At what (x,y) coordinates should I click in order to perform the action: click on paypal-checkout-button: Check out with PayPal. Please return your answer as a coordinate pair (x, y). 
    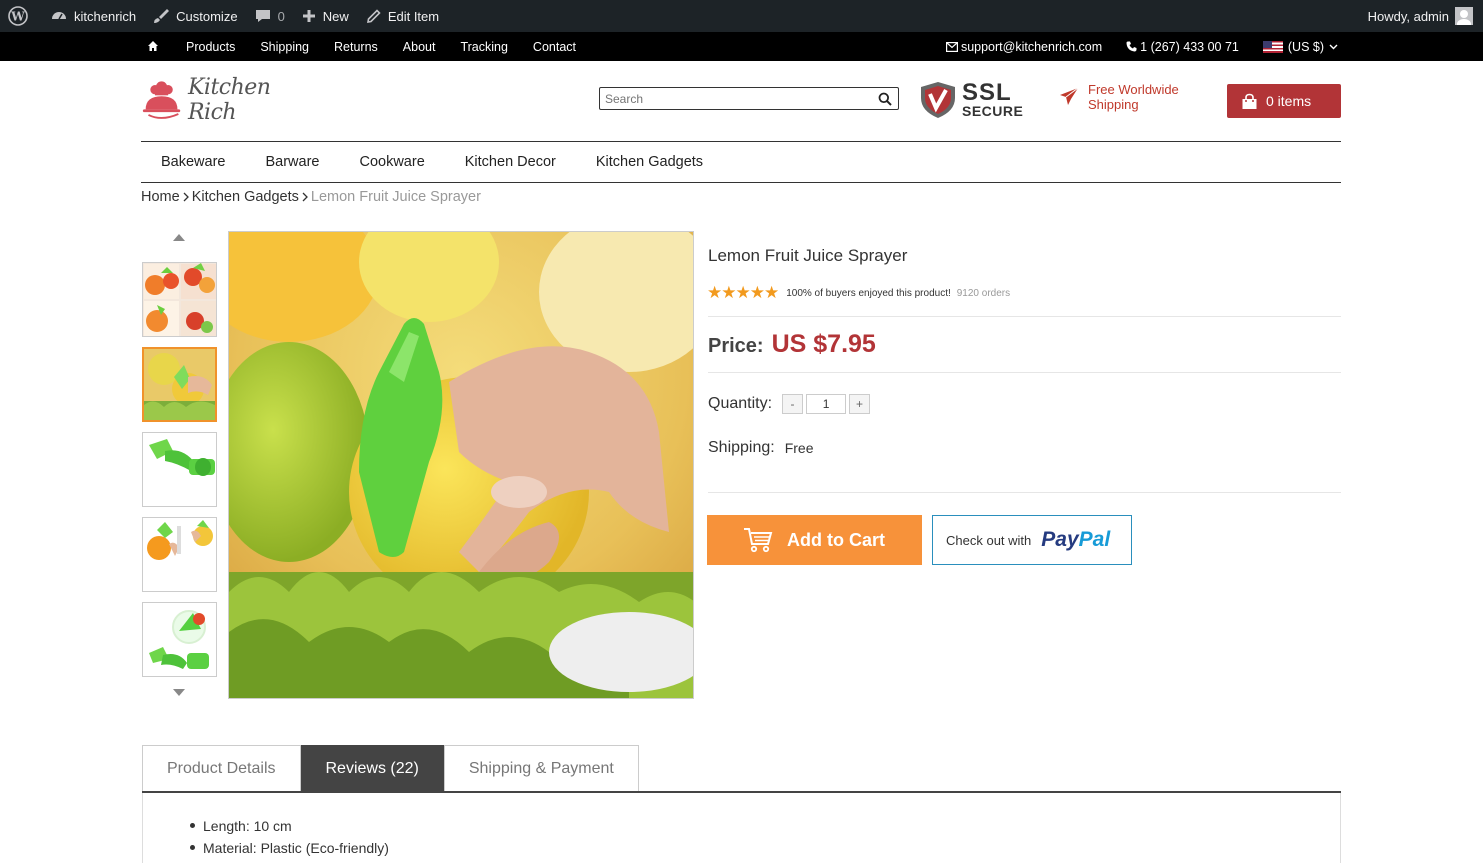
    Looking at the image, I should click on (1032, 540).